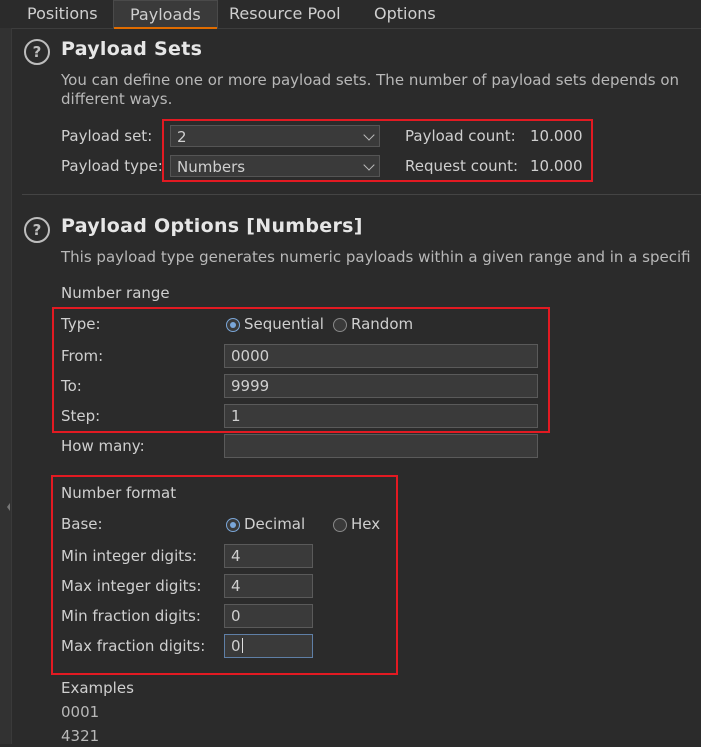  What do you see at coordinates (115, 293) in the screenshot?
I see `number-range-heading: Number range` at bounding box center [115, 293].